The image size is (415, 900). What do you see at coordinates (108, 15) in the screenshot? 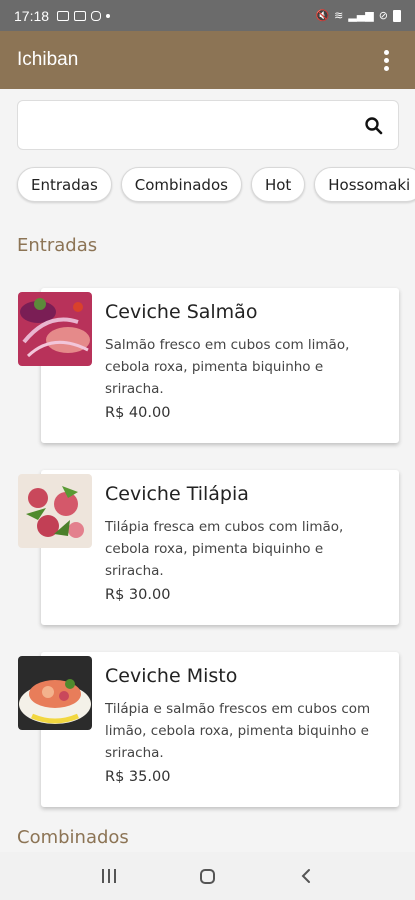
I see `more-notifications-icon` at bounding box center [108, 15].